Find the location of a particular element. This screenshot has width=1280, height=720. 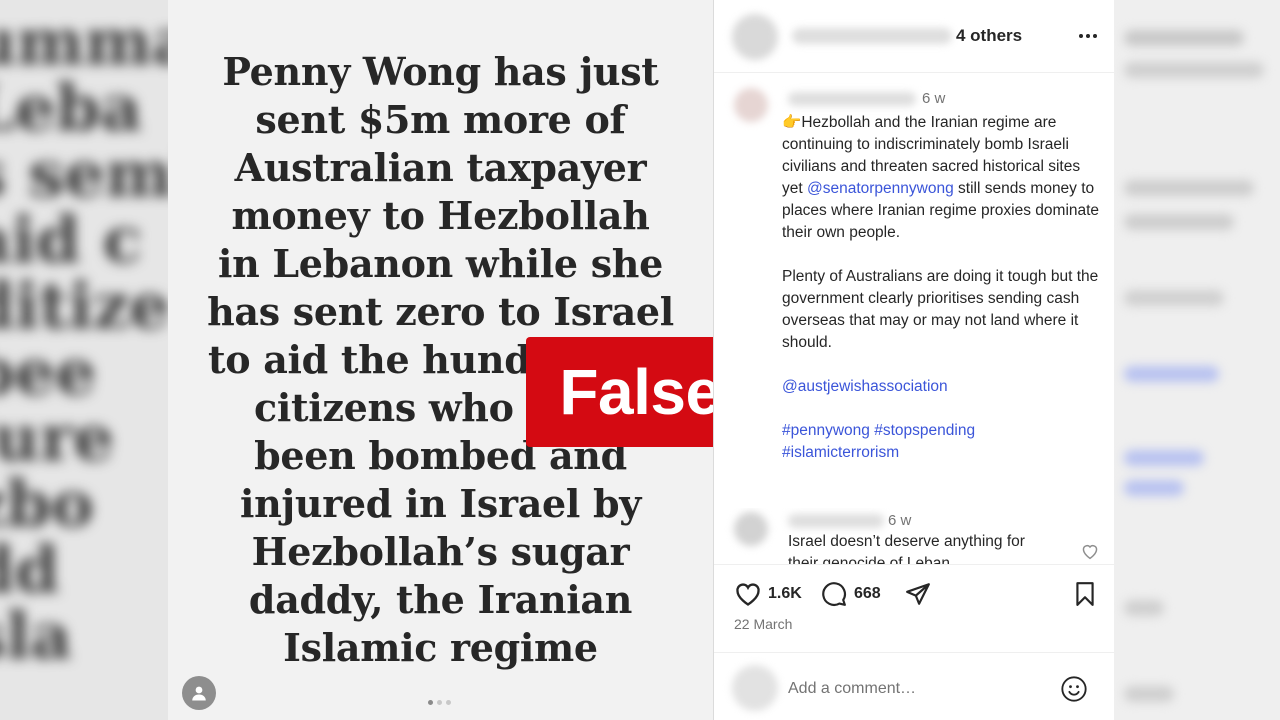

hashtag-link: #pennywong is located at coordinates (826, 430).